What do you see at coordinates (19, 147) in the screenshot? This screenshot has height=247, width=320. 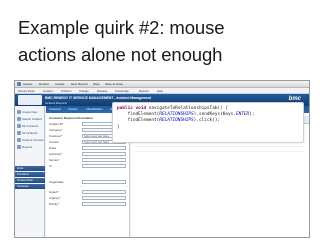 I see `report-icon` at bounding box center [19, 147].